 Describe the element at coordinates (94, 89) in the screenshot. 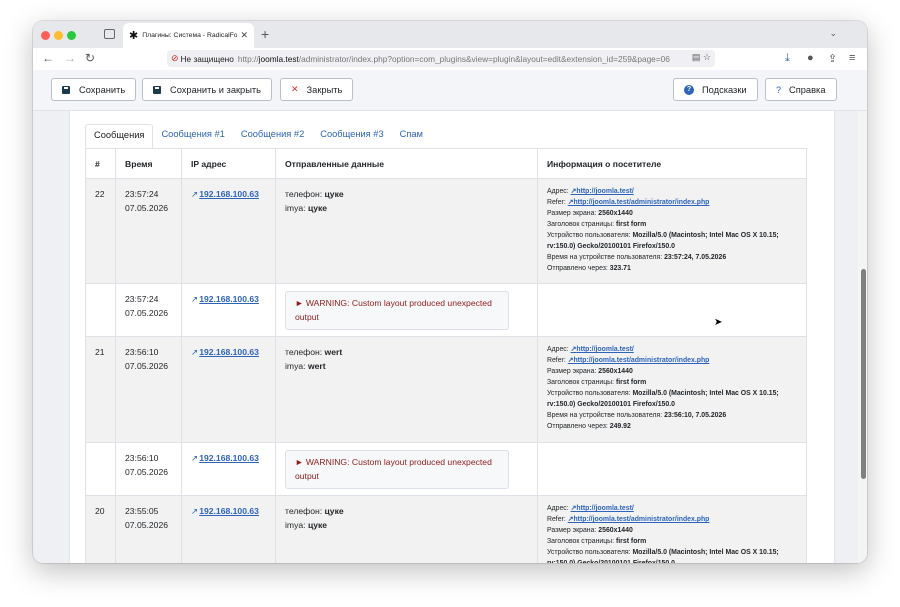

I see `save-button: Сохранить` at that location.